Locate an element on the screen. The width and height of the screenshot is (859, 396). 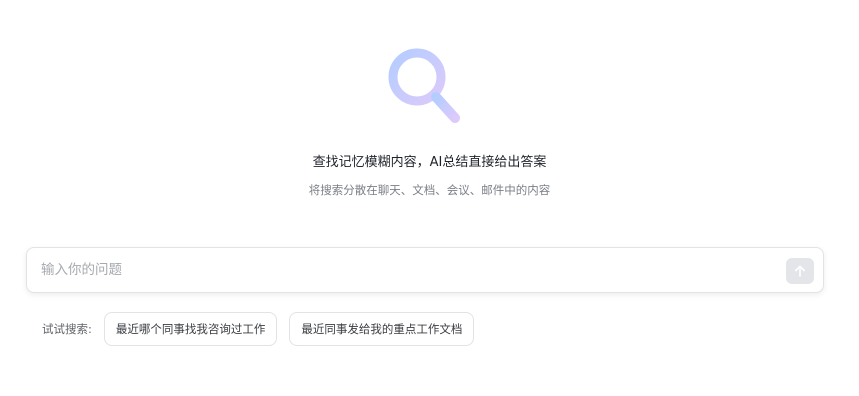
suggestion-row: 试试搜索: 最近哪个同事找我咨询过工作 最近同事发给我的重点工作文档 is located at coordinates (264, 329).